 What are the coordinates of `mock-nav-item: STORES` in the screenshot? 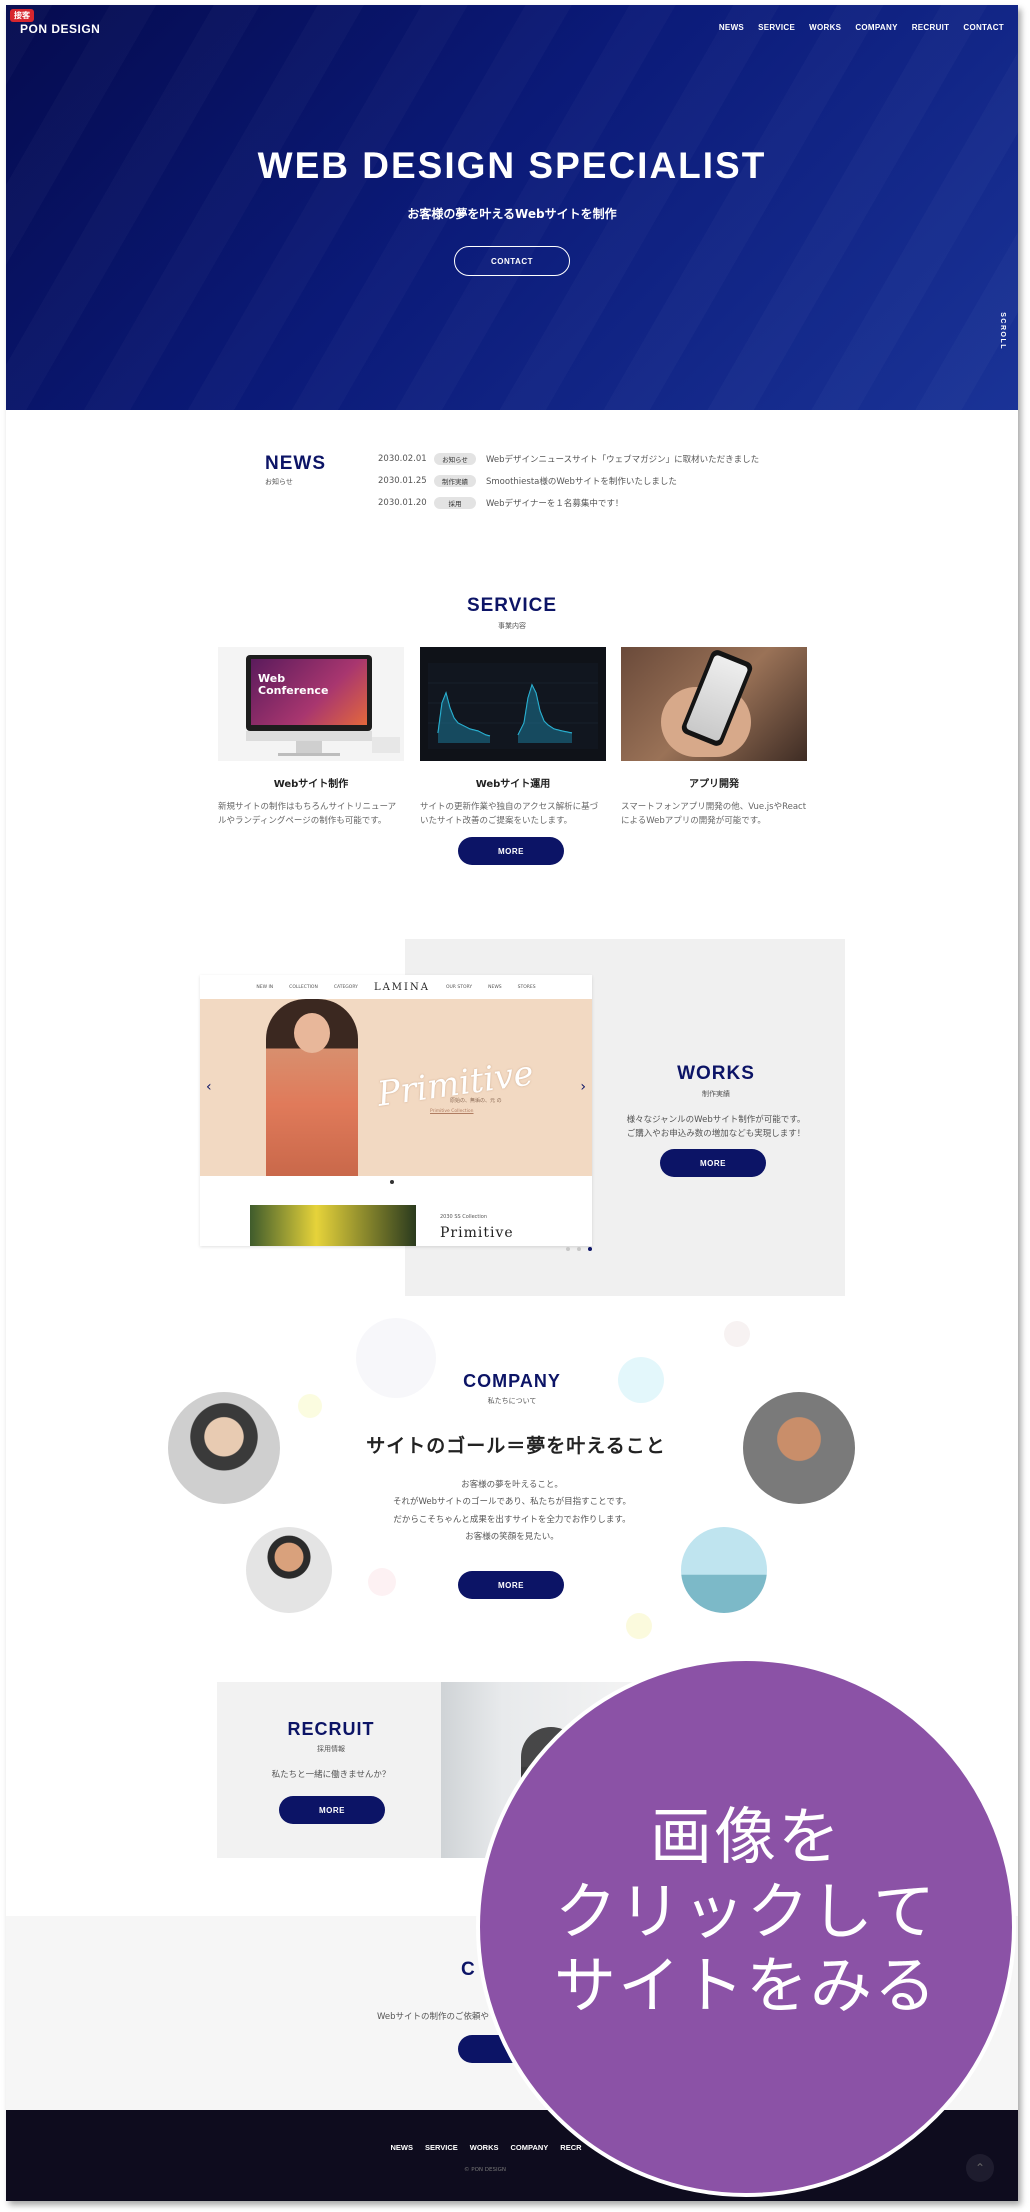 It's located at (526, 987).